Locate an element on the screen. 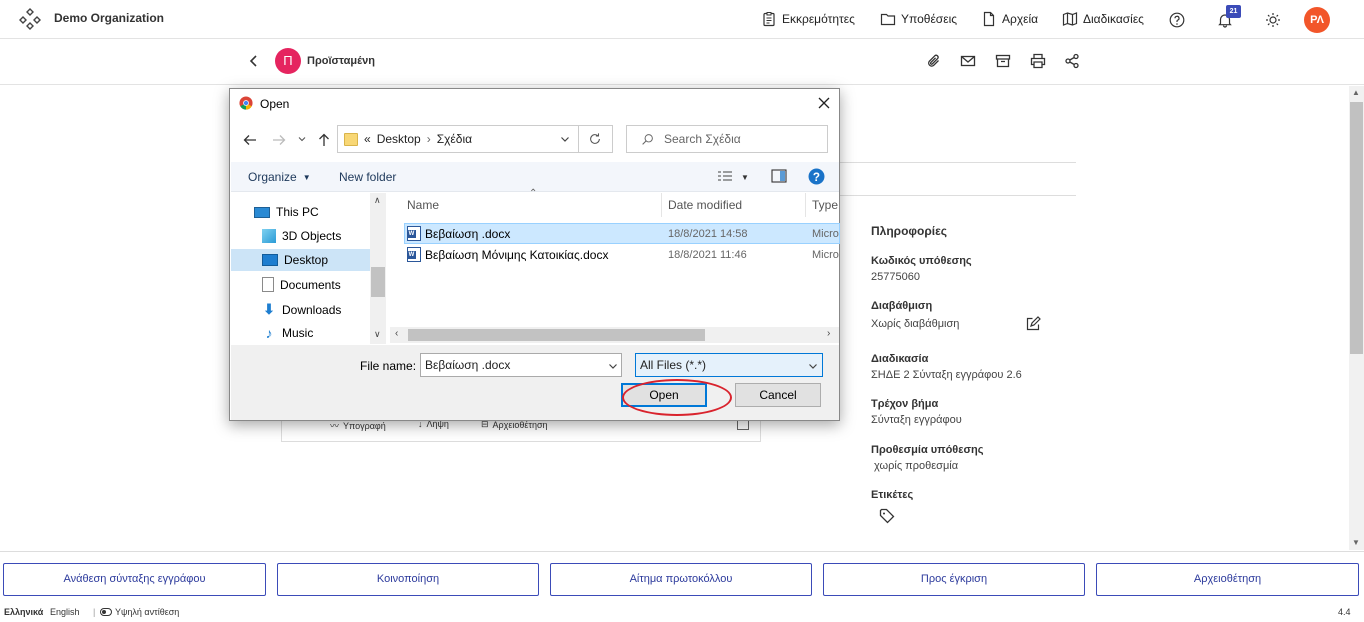 This screenshot has width=1364, height=622. nav-pending: Εκκρεμότητες is located at coordinates (808, 19).